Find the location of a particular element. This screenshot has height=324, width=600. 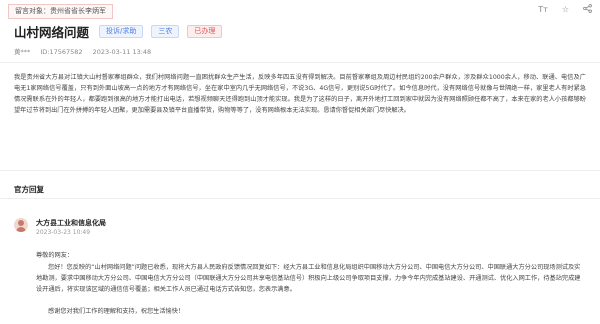

status-badge: 已办理 is located at coordinates (205, 31).